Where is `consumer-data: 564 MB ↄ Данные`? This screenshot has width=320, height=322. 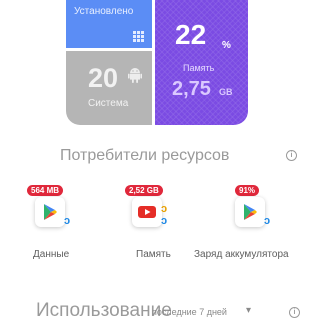
consumer-data: 564 MB ↄ Данные is located at coordinates (50, 225).